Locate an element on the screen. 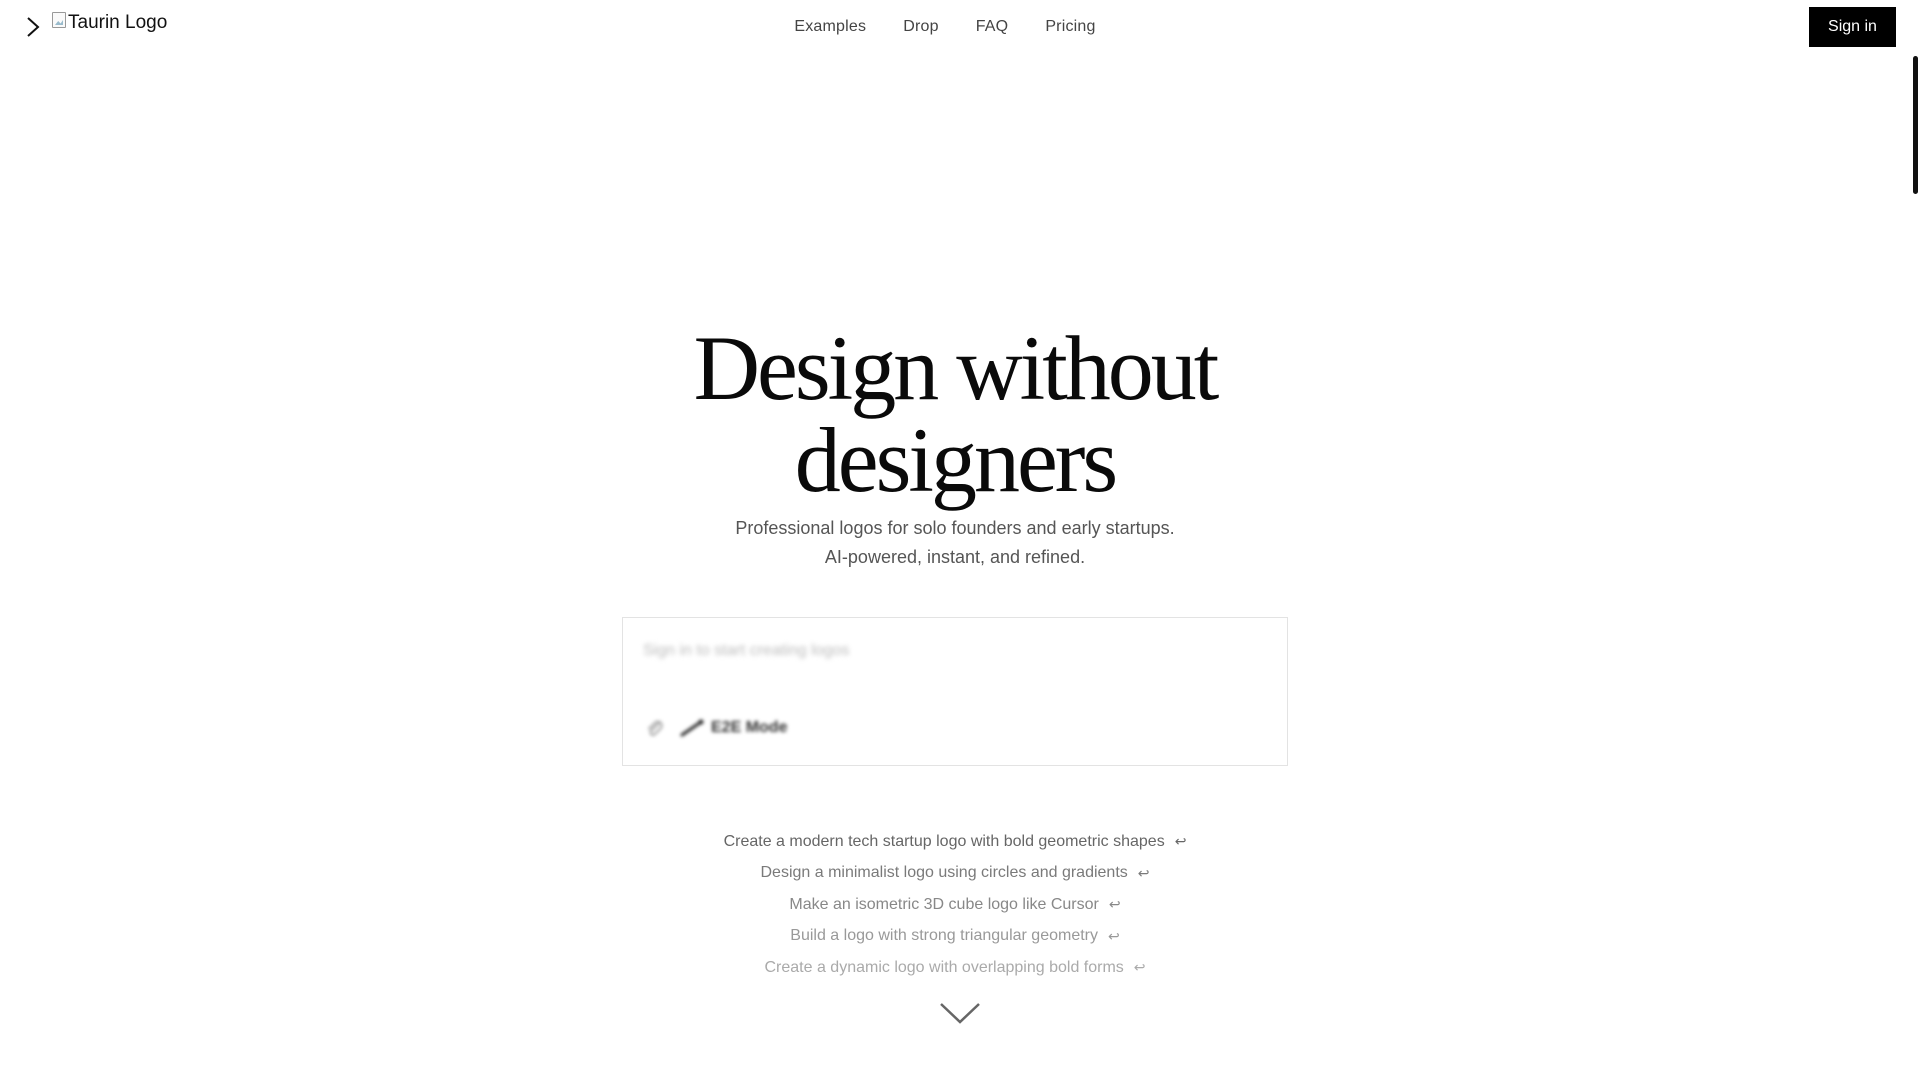 Image resolution: width=1920 pixels, height=1080 pixels. wand-icon is located at coordinates (692, 728).